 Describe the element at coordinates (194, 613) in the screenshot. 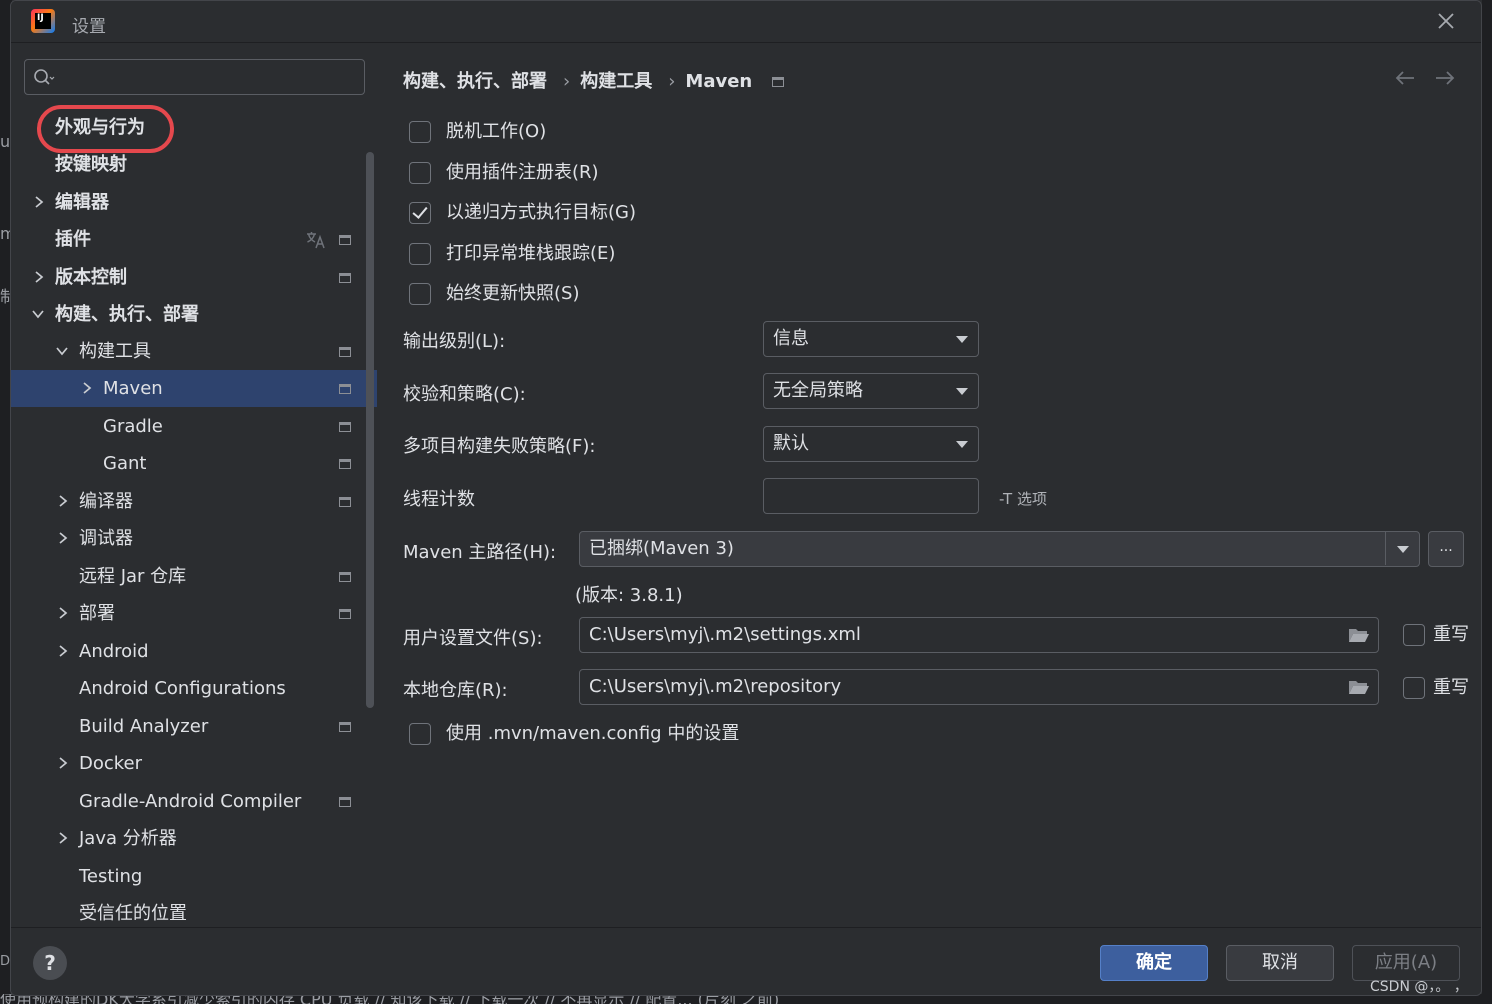

I see `sidebar-item-deployment: 部署` at that location.